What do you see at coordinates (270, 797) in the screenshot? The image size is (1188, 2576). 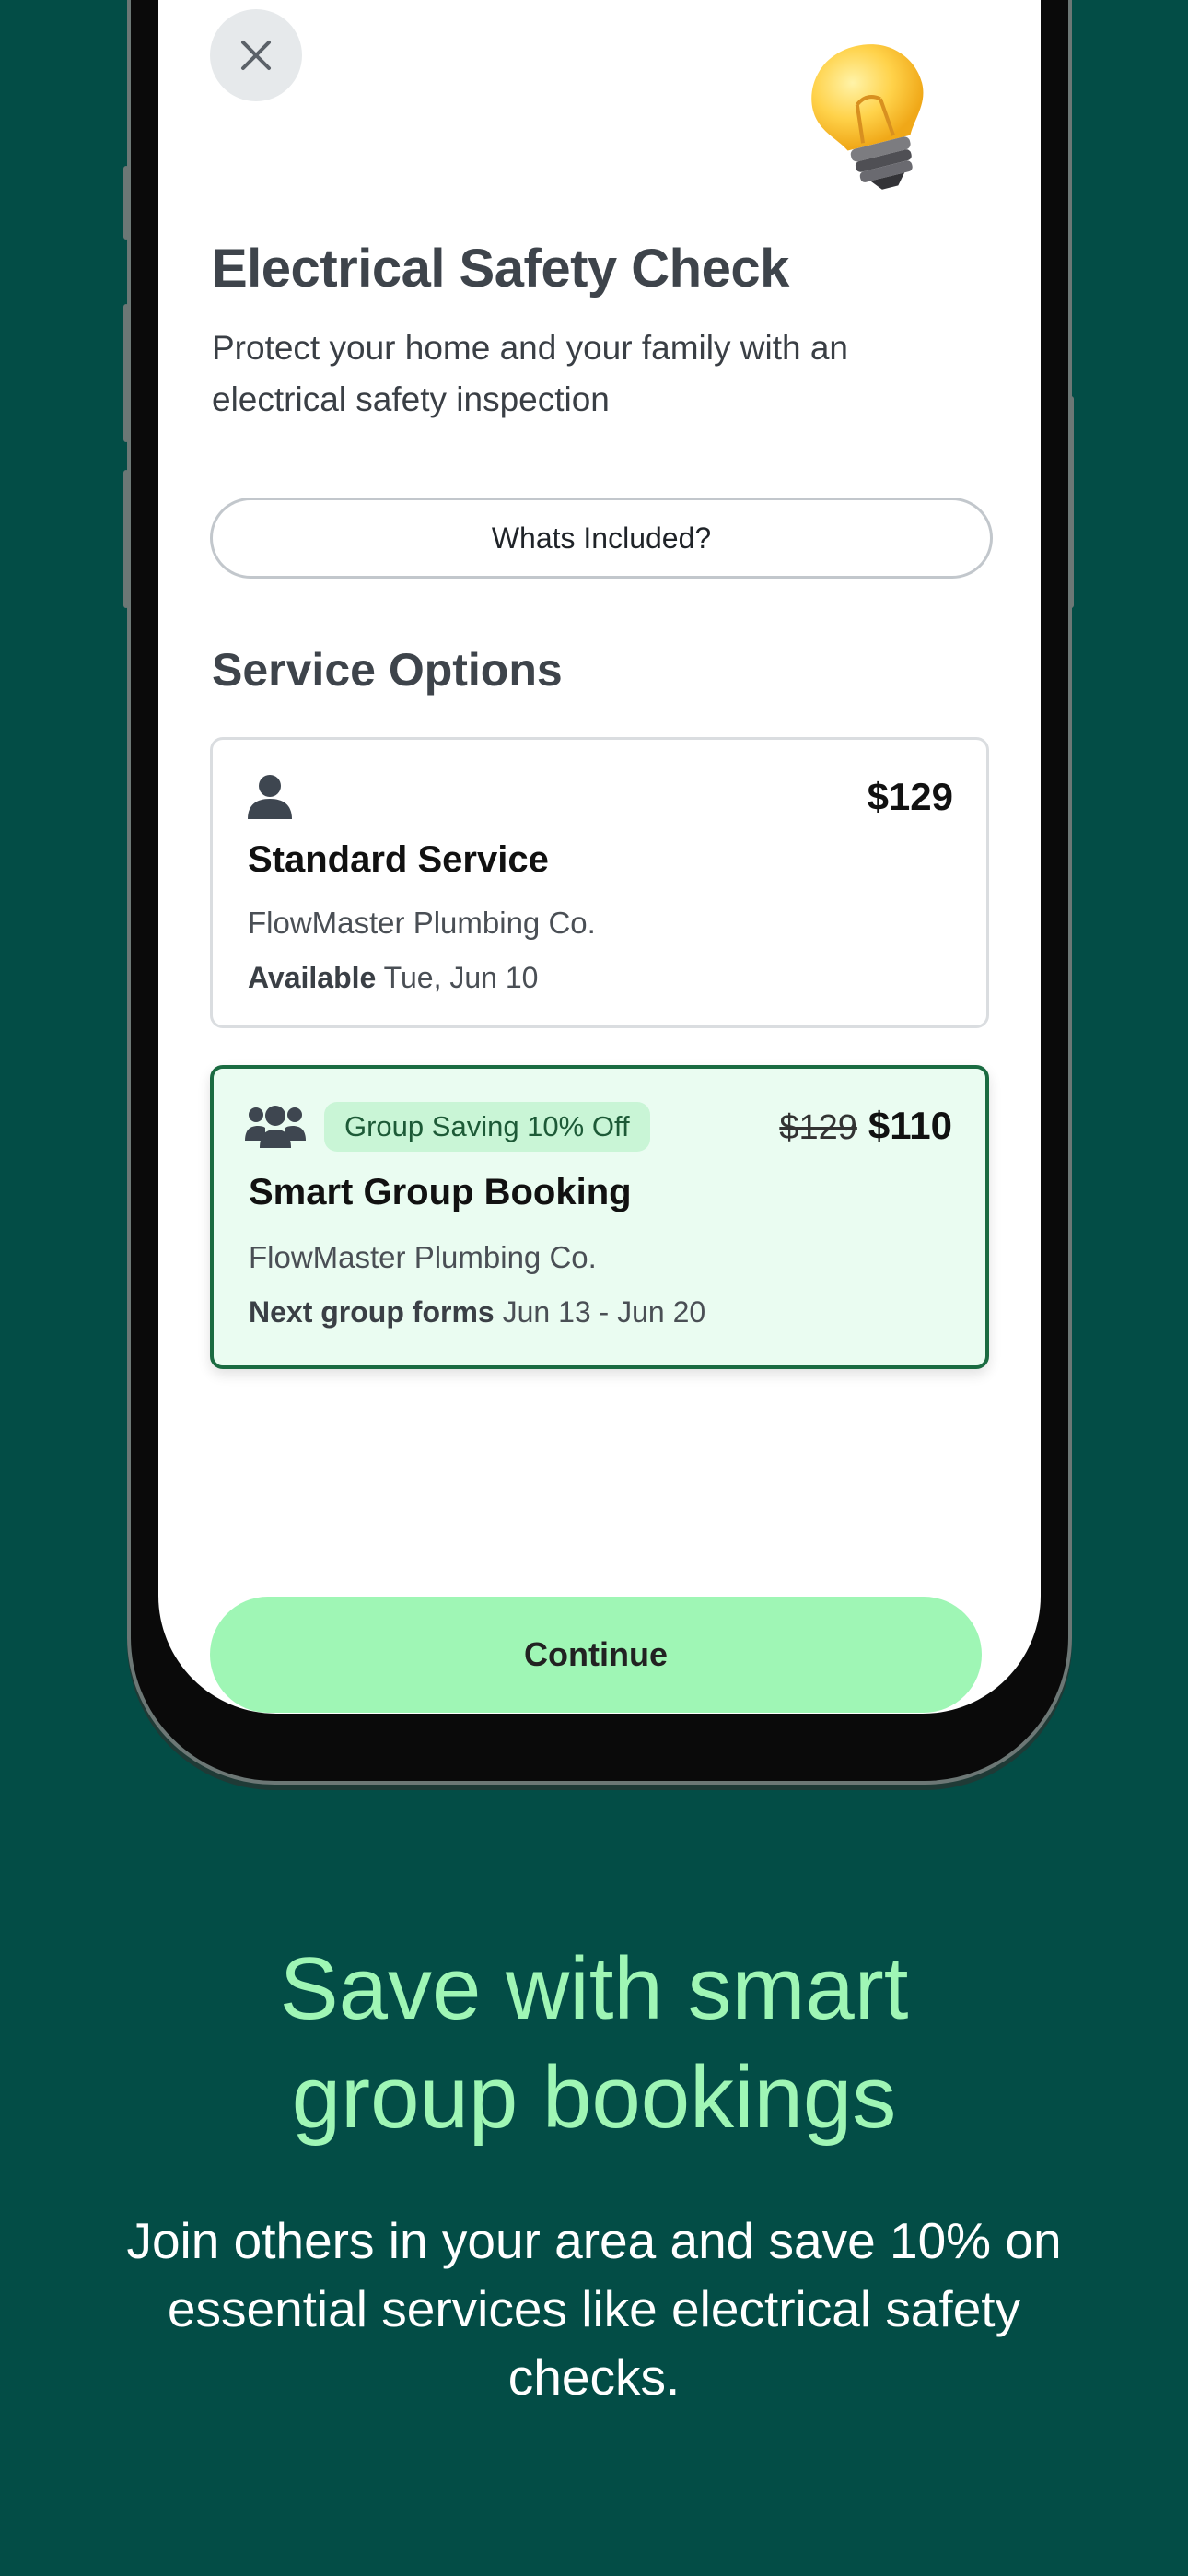 I see `person-icon` at bounding box center [270, 797].